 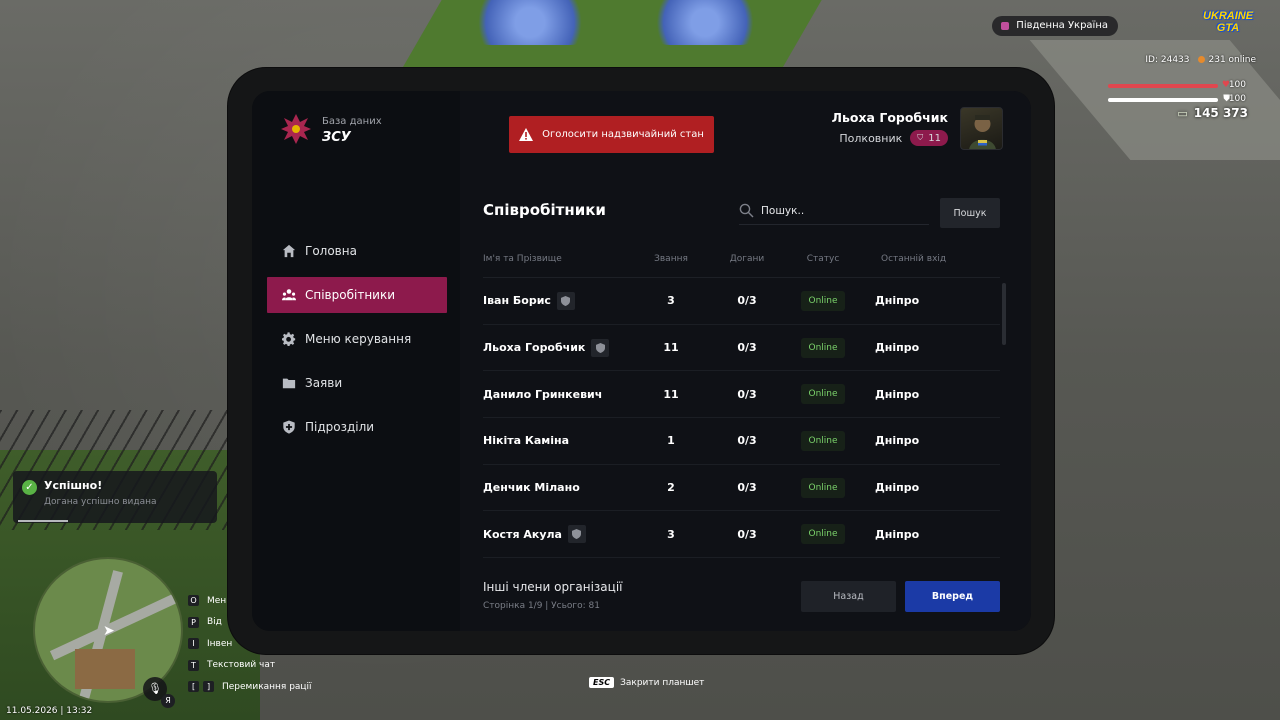 What do you see at coordinates (1167, 60) in the screenshot?
I see `player-id: ID: 24433` at bounding box center [1167, 60].